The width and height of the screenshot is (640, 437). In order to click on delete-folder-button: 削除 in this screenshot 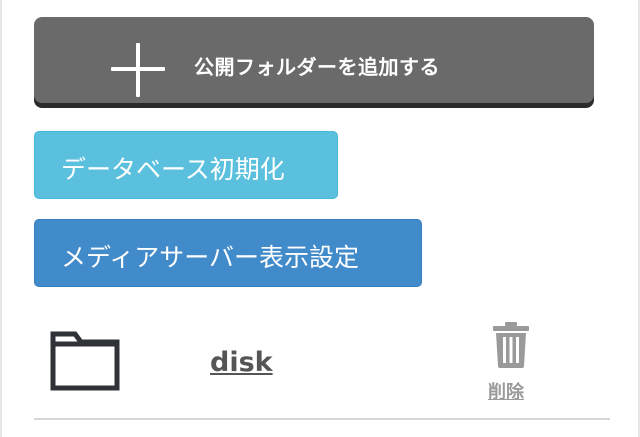, I will do `click(512, 366)`.